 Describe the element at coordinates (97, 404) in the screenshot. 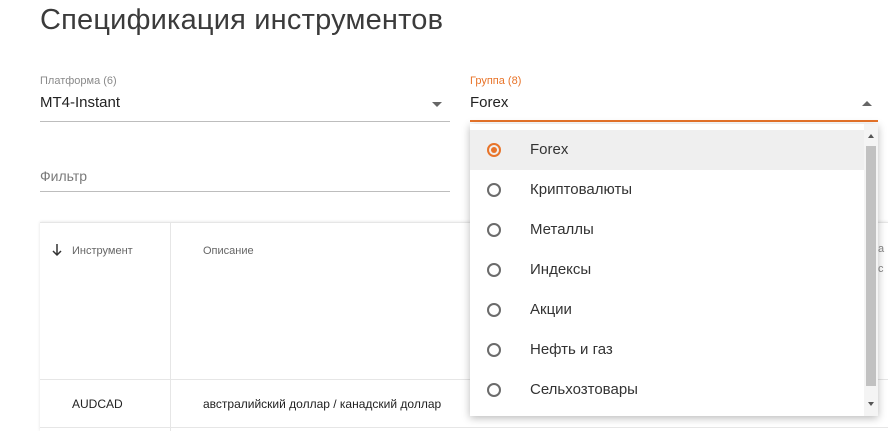

I see `cell-instrument: AUDCAD` at that location.